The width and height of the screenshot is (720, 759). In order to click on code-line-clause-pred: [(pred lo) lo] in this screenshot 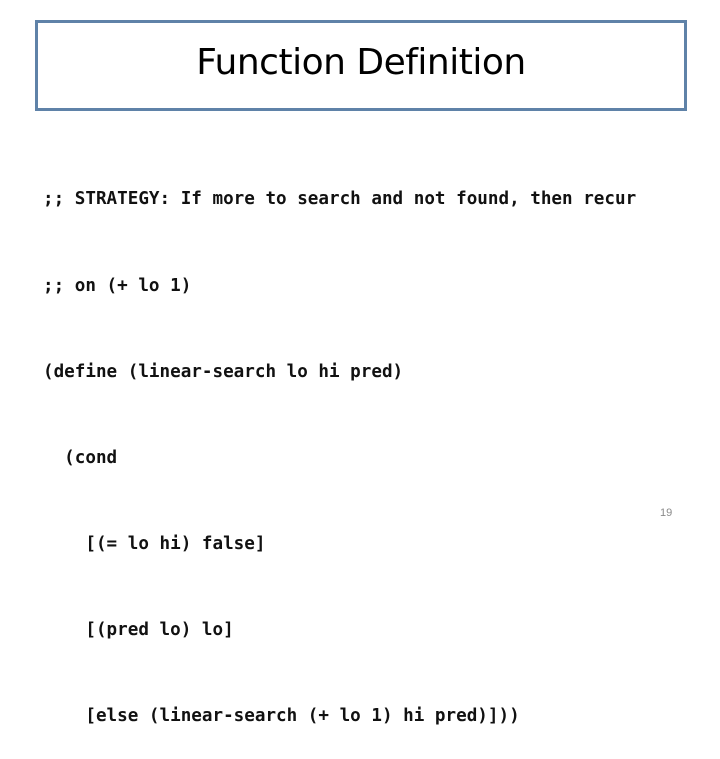, I will do `click(138, 629)`.